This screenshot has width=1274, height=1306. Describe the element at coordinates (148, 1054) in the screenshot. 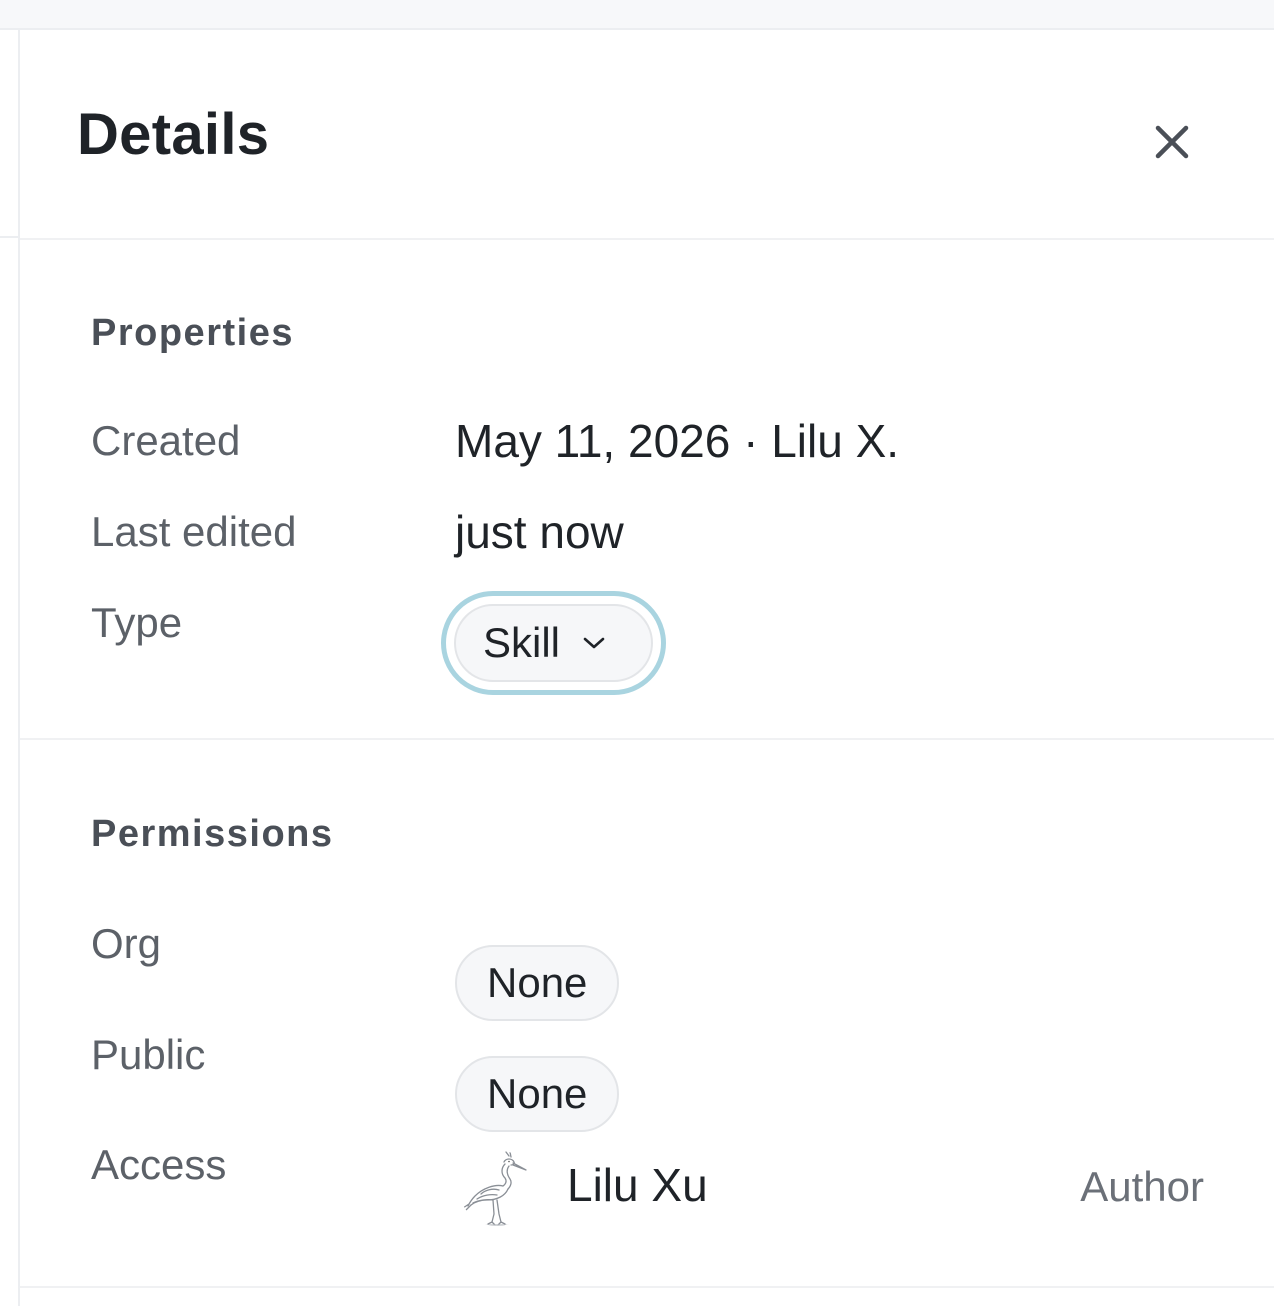

I see `public-label: Public` at that location.